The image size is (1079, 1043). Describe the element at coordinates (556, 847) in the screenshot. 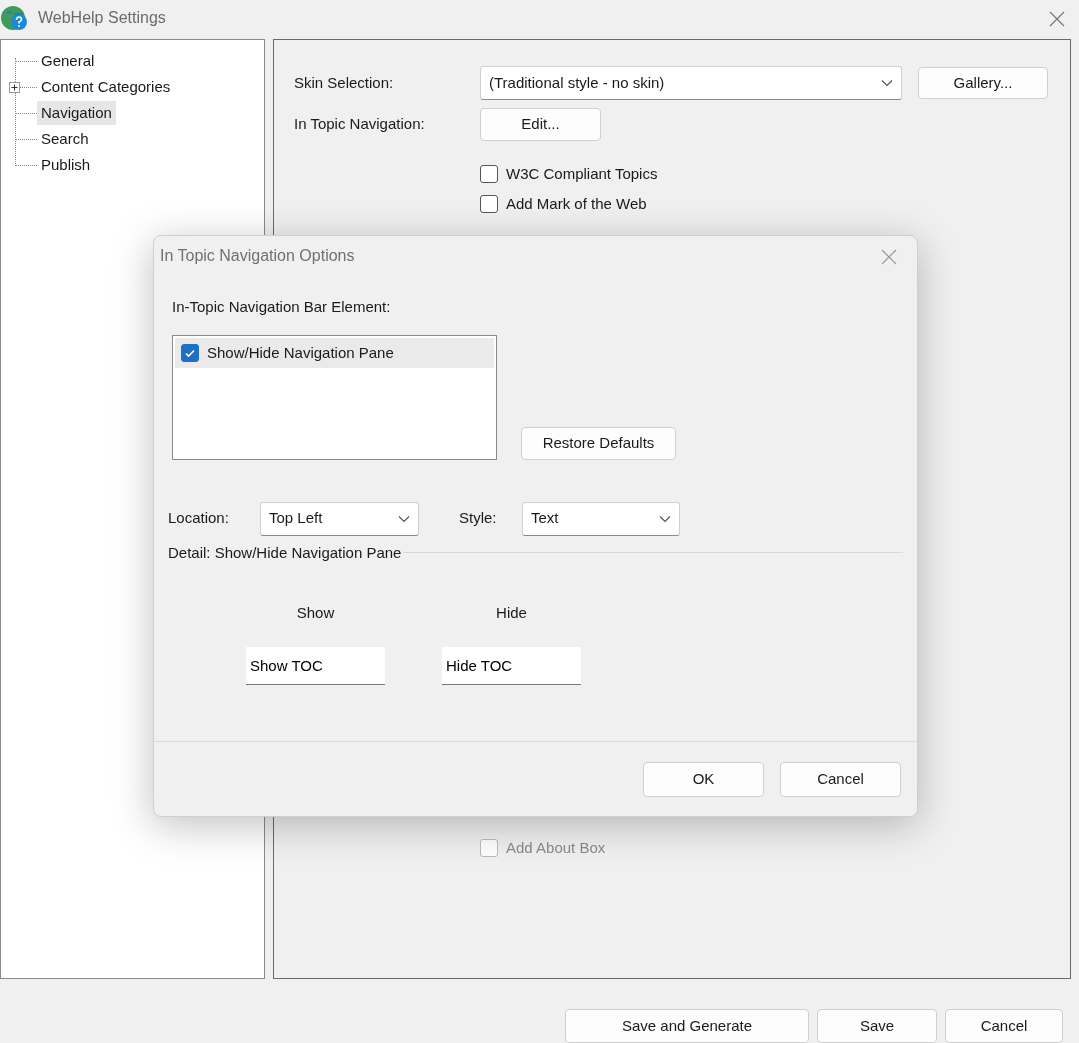

I see `checkbox-label: Add About Box` at that location.